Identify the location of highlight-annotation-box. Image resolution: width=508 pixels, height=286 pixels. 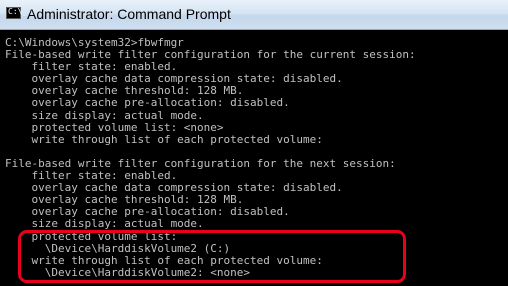
(212, 256).